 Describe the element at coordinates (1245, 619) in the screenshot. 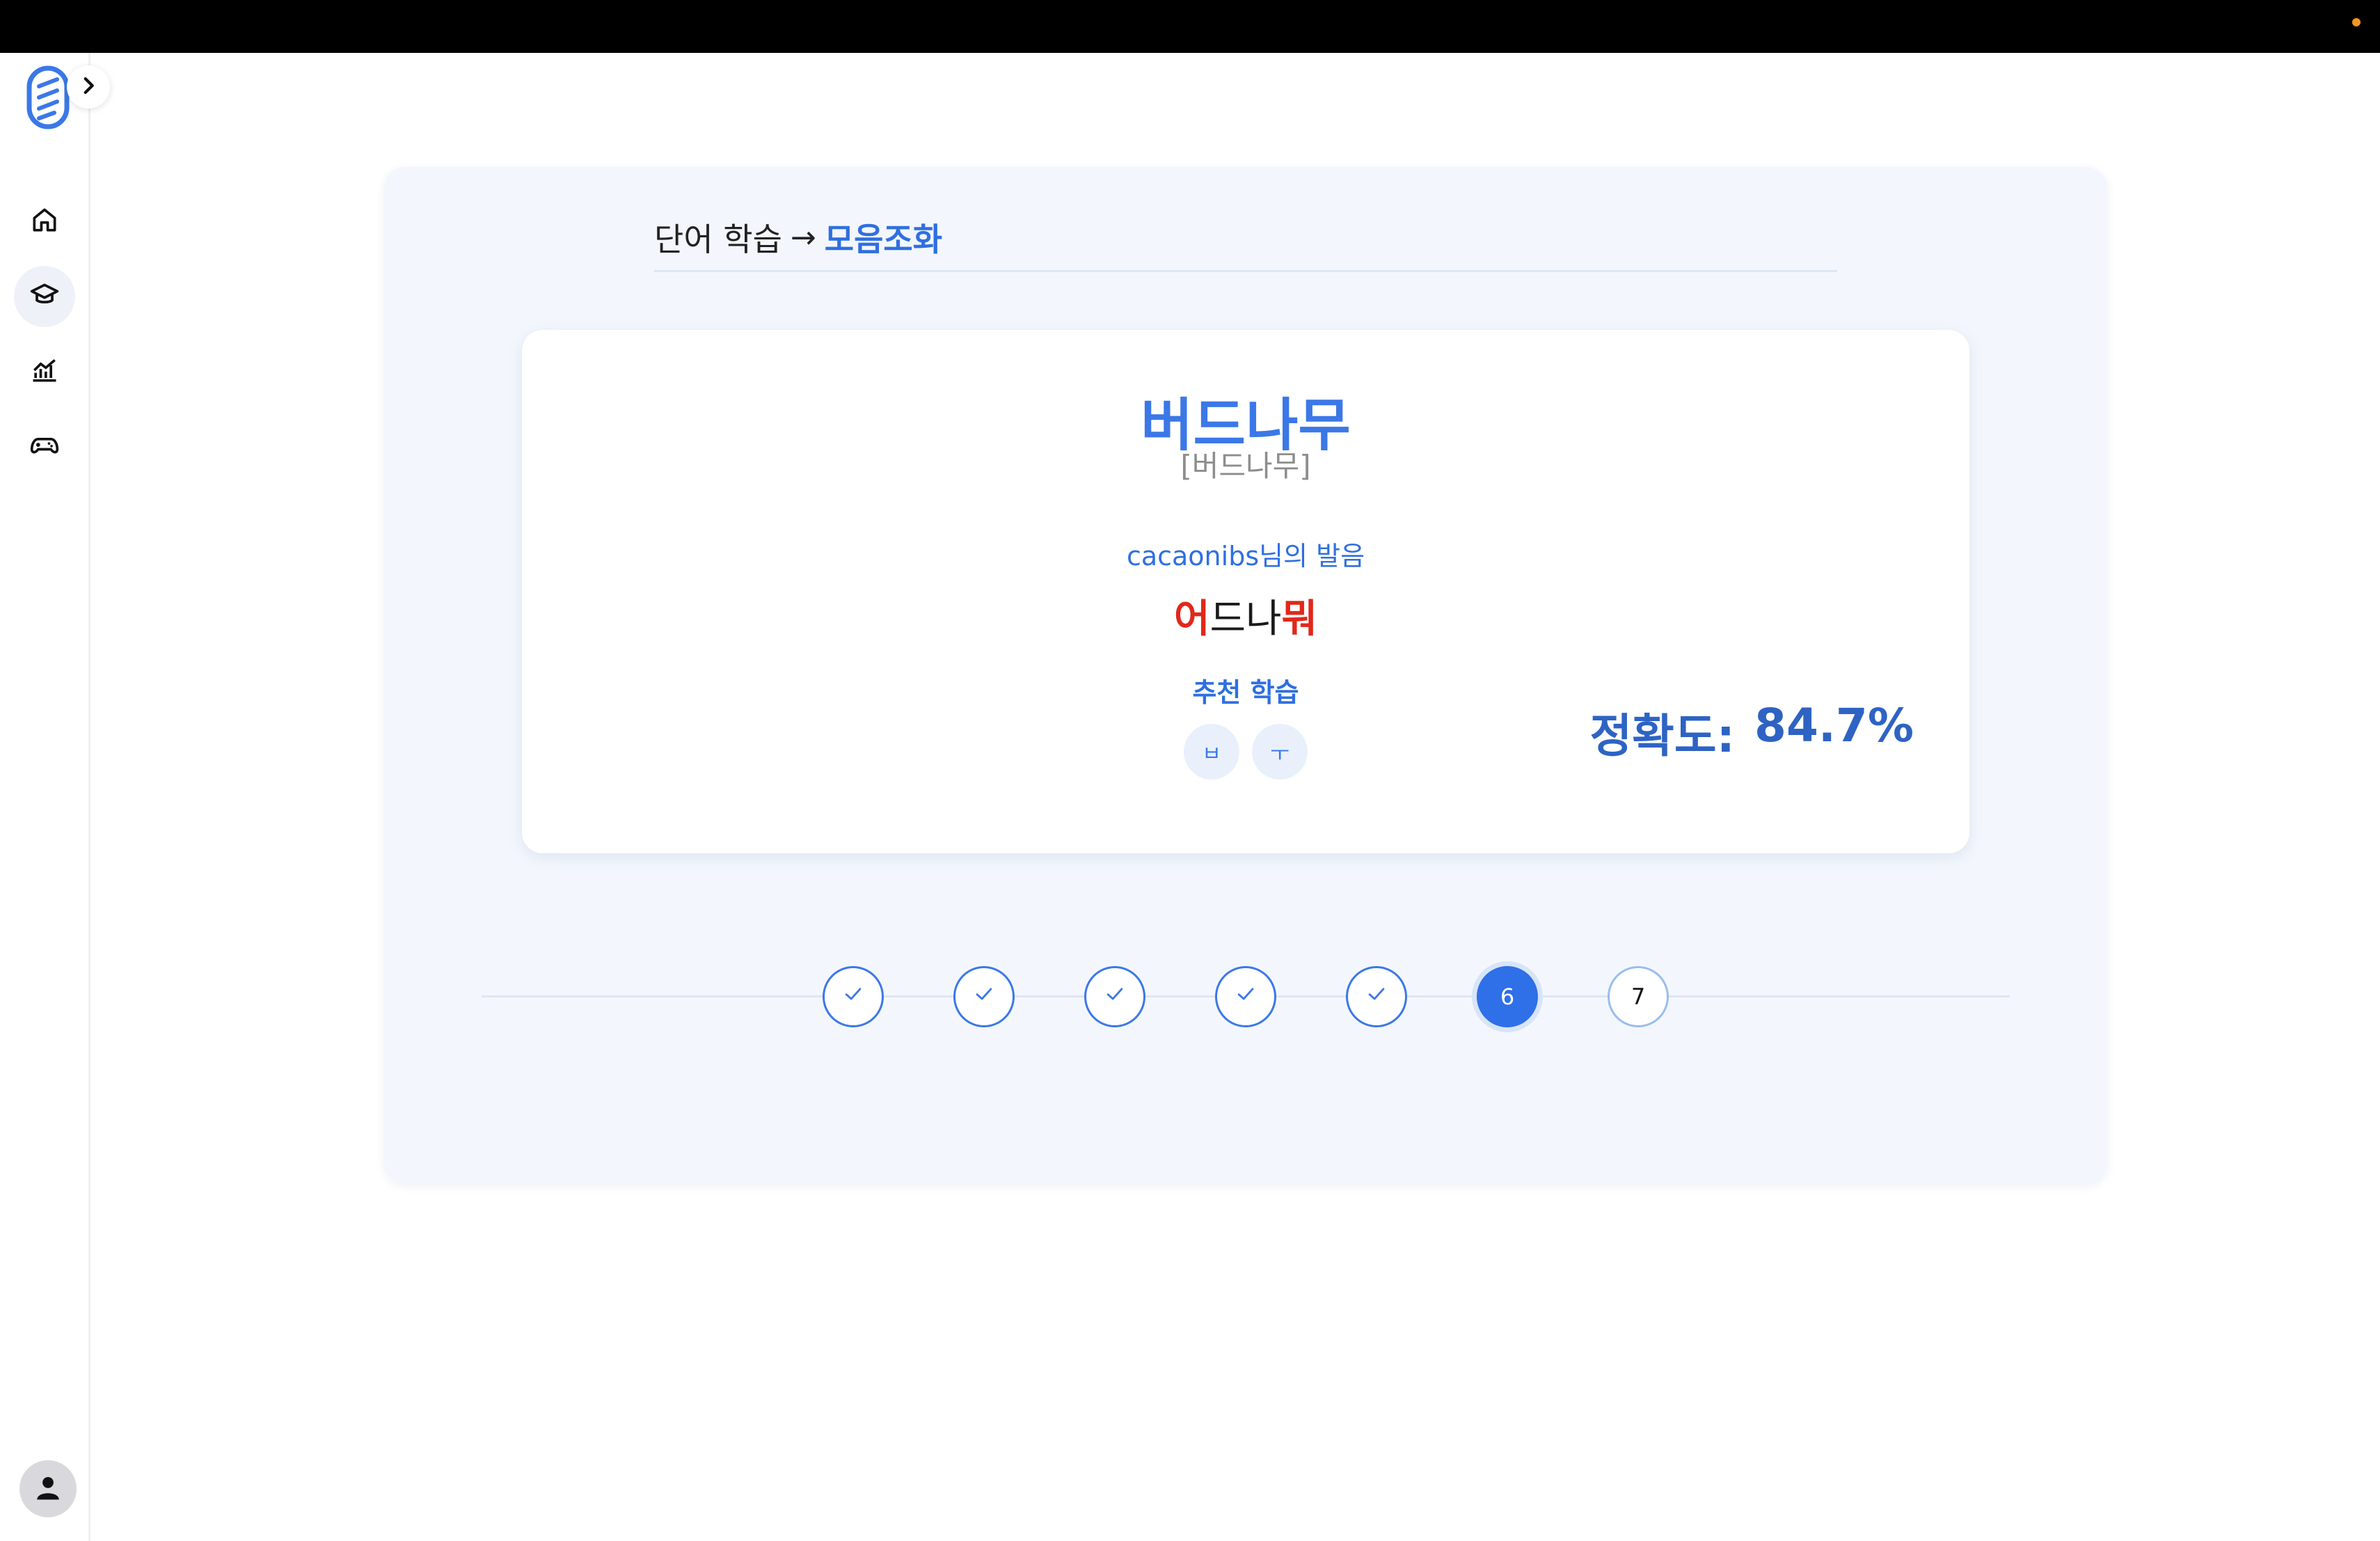

I see `correct-syllables: 드나` at that location.